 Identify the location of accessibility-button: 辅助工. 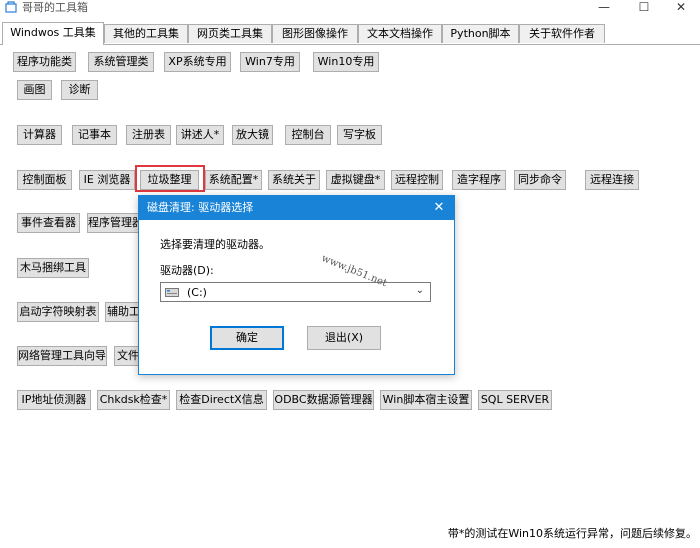
(123, 312).